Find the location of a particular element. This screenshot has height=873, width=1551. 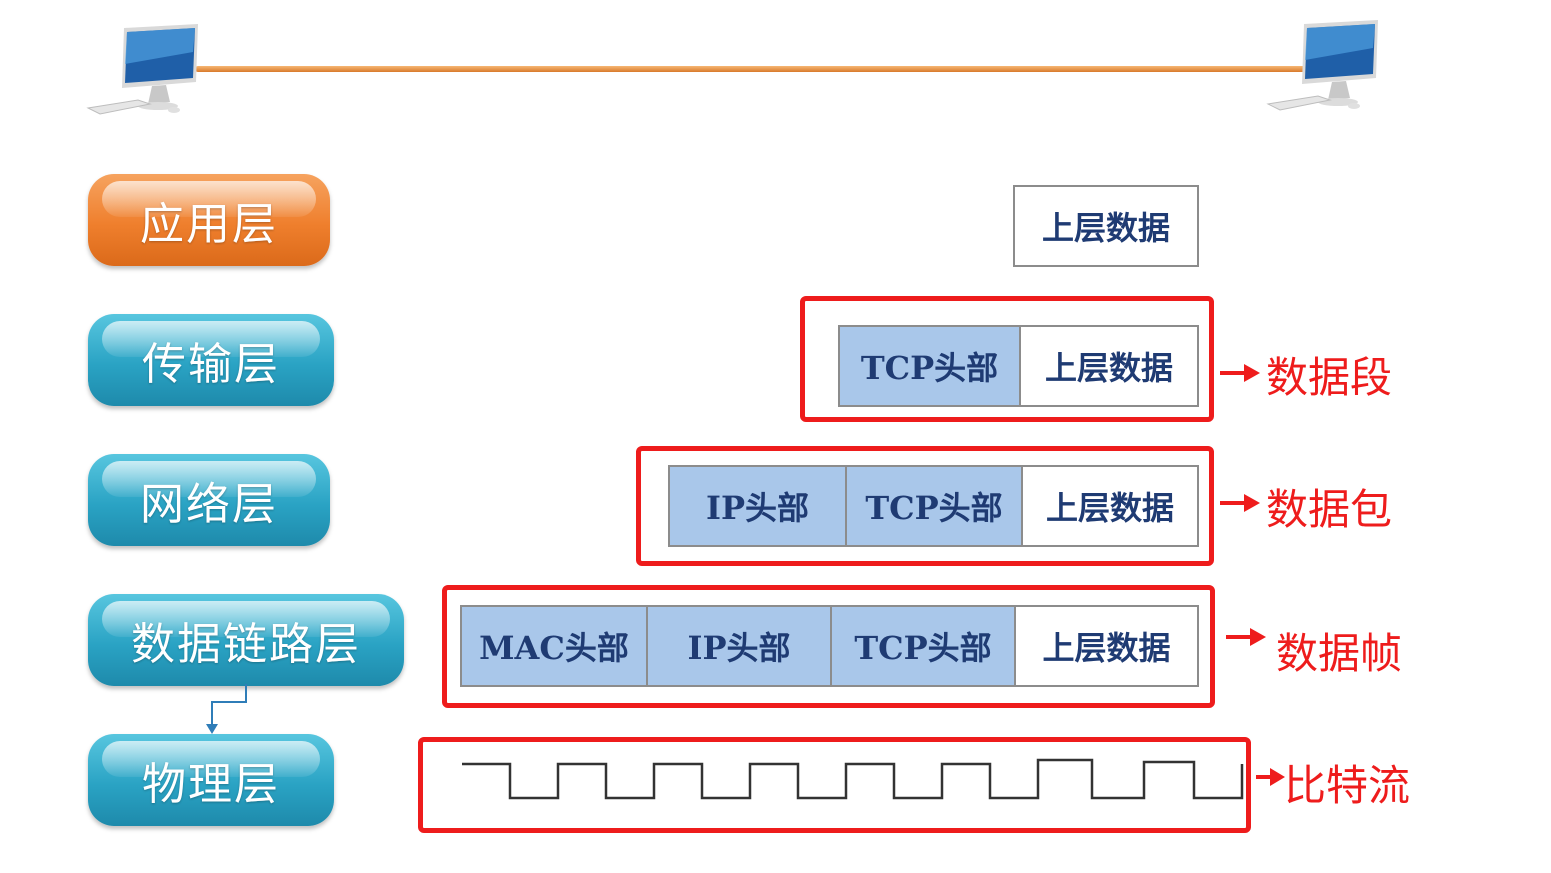

unit-label-segment: 数据段 is located at coordinates (1329, 377).